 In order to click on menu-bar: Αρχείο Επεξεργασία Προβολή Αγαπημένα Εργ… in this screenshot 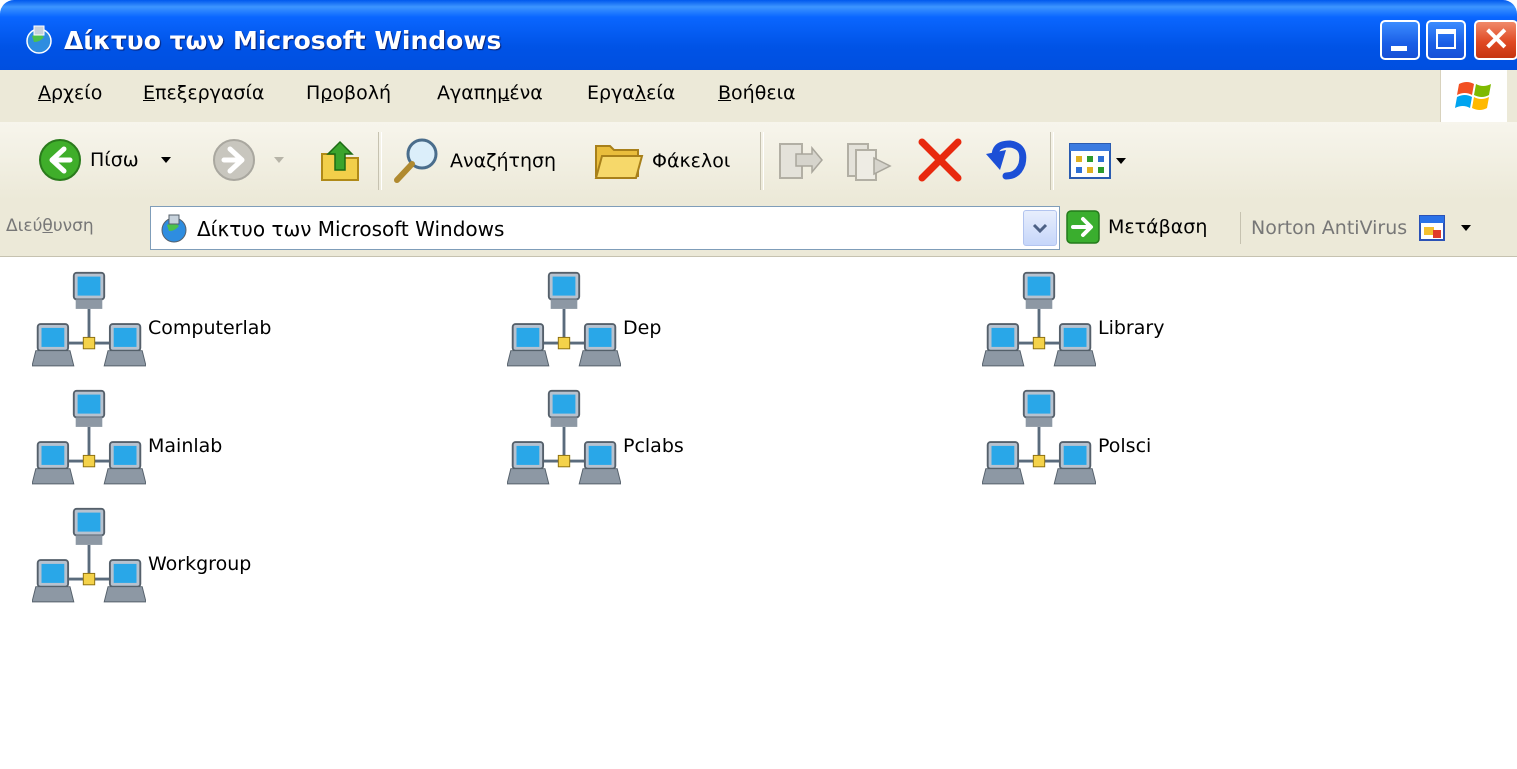, I will do `click(758, 96)`.